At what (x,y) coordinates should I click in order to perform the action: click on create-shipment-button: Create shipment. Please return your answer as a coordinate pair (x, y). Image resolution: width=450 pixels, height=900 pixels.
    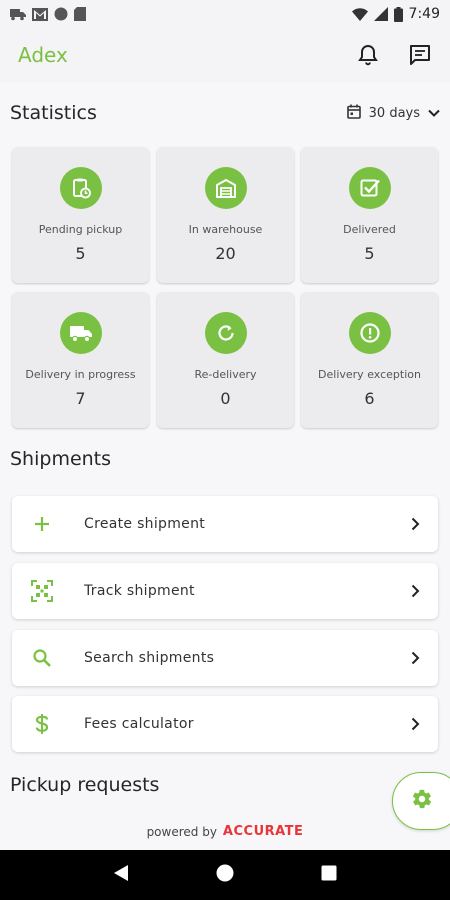
    Looking at the image, I should click on (225, 524).